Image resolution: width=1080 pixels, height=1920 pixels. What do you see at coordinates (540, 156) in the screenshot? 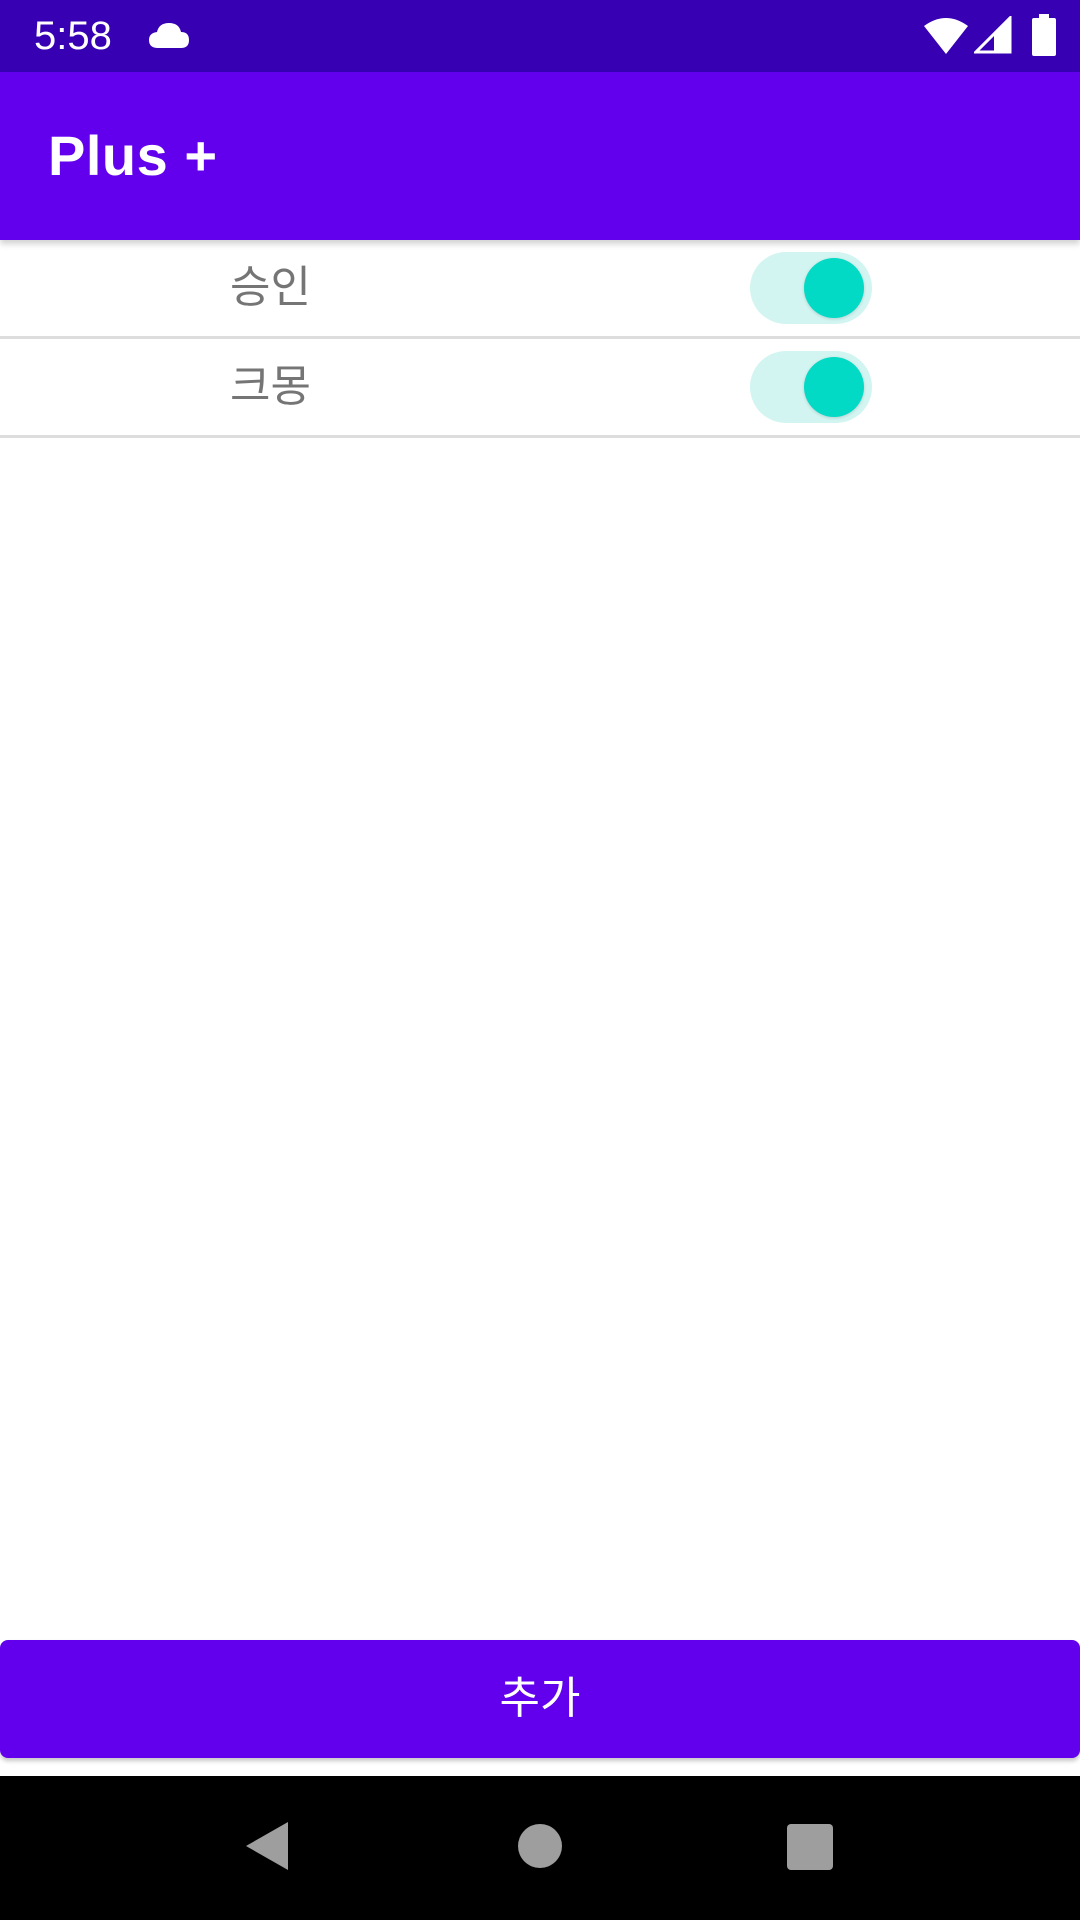
I see `app-bar: Plus +` at bounding box center [540, 156].